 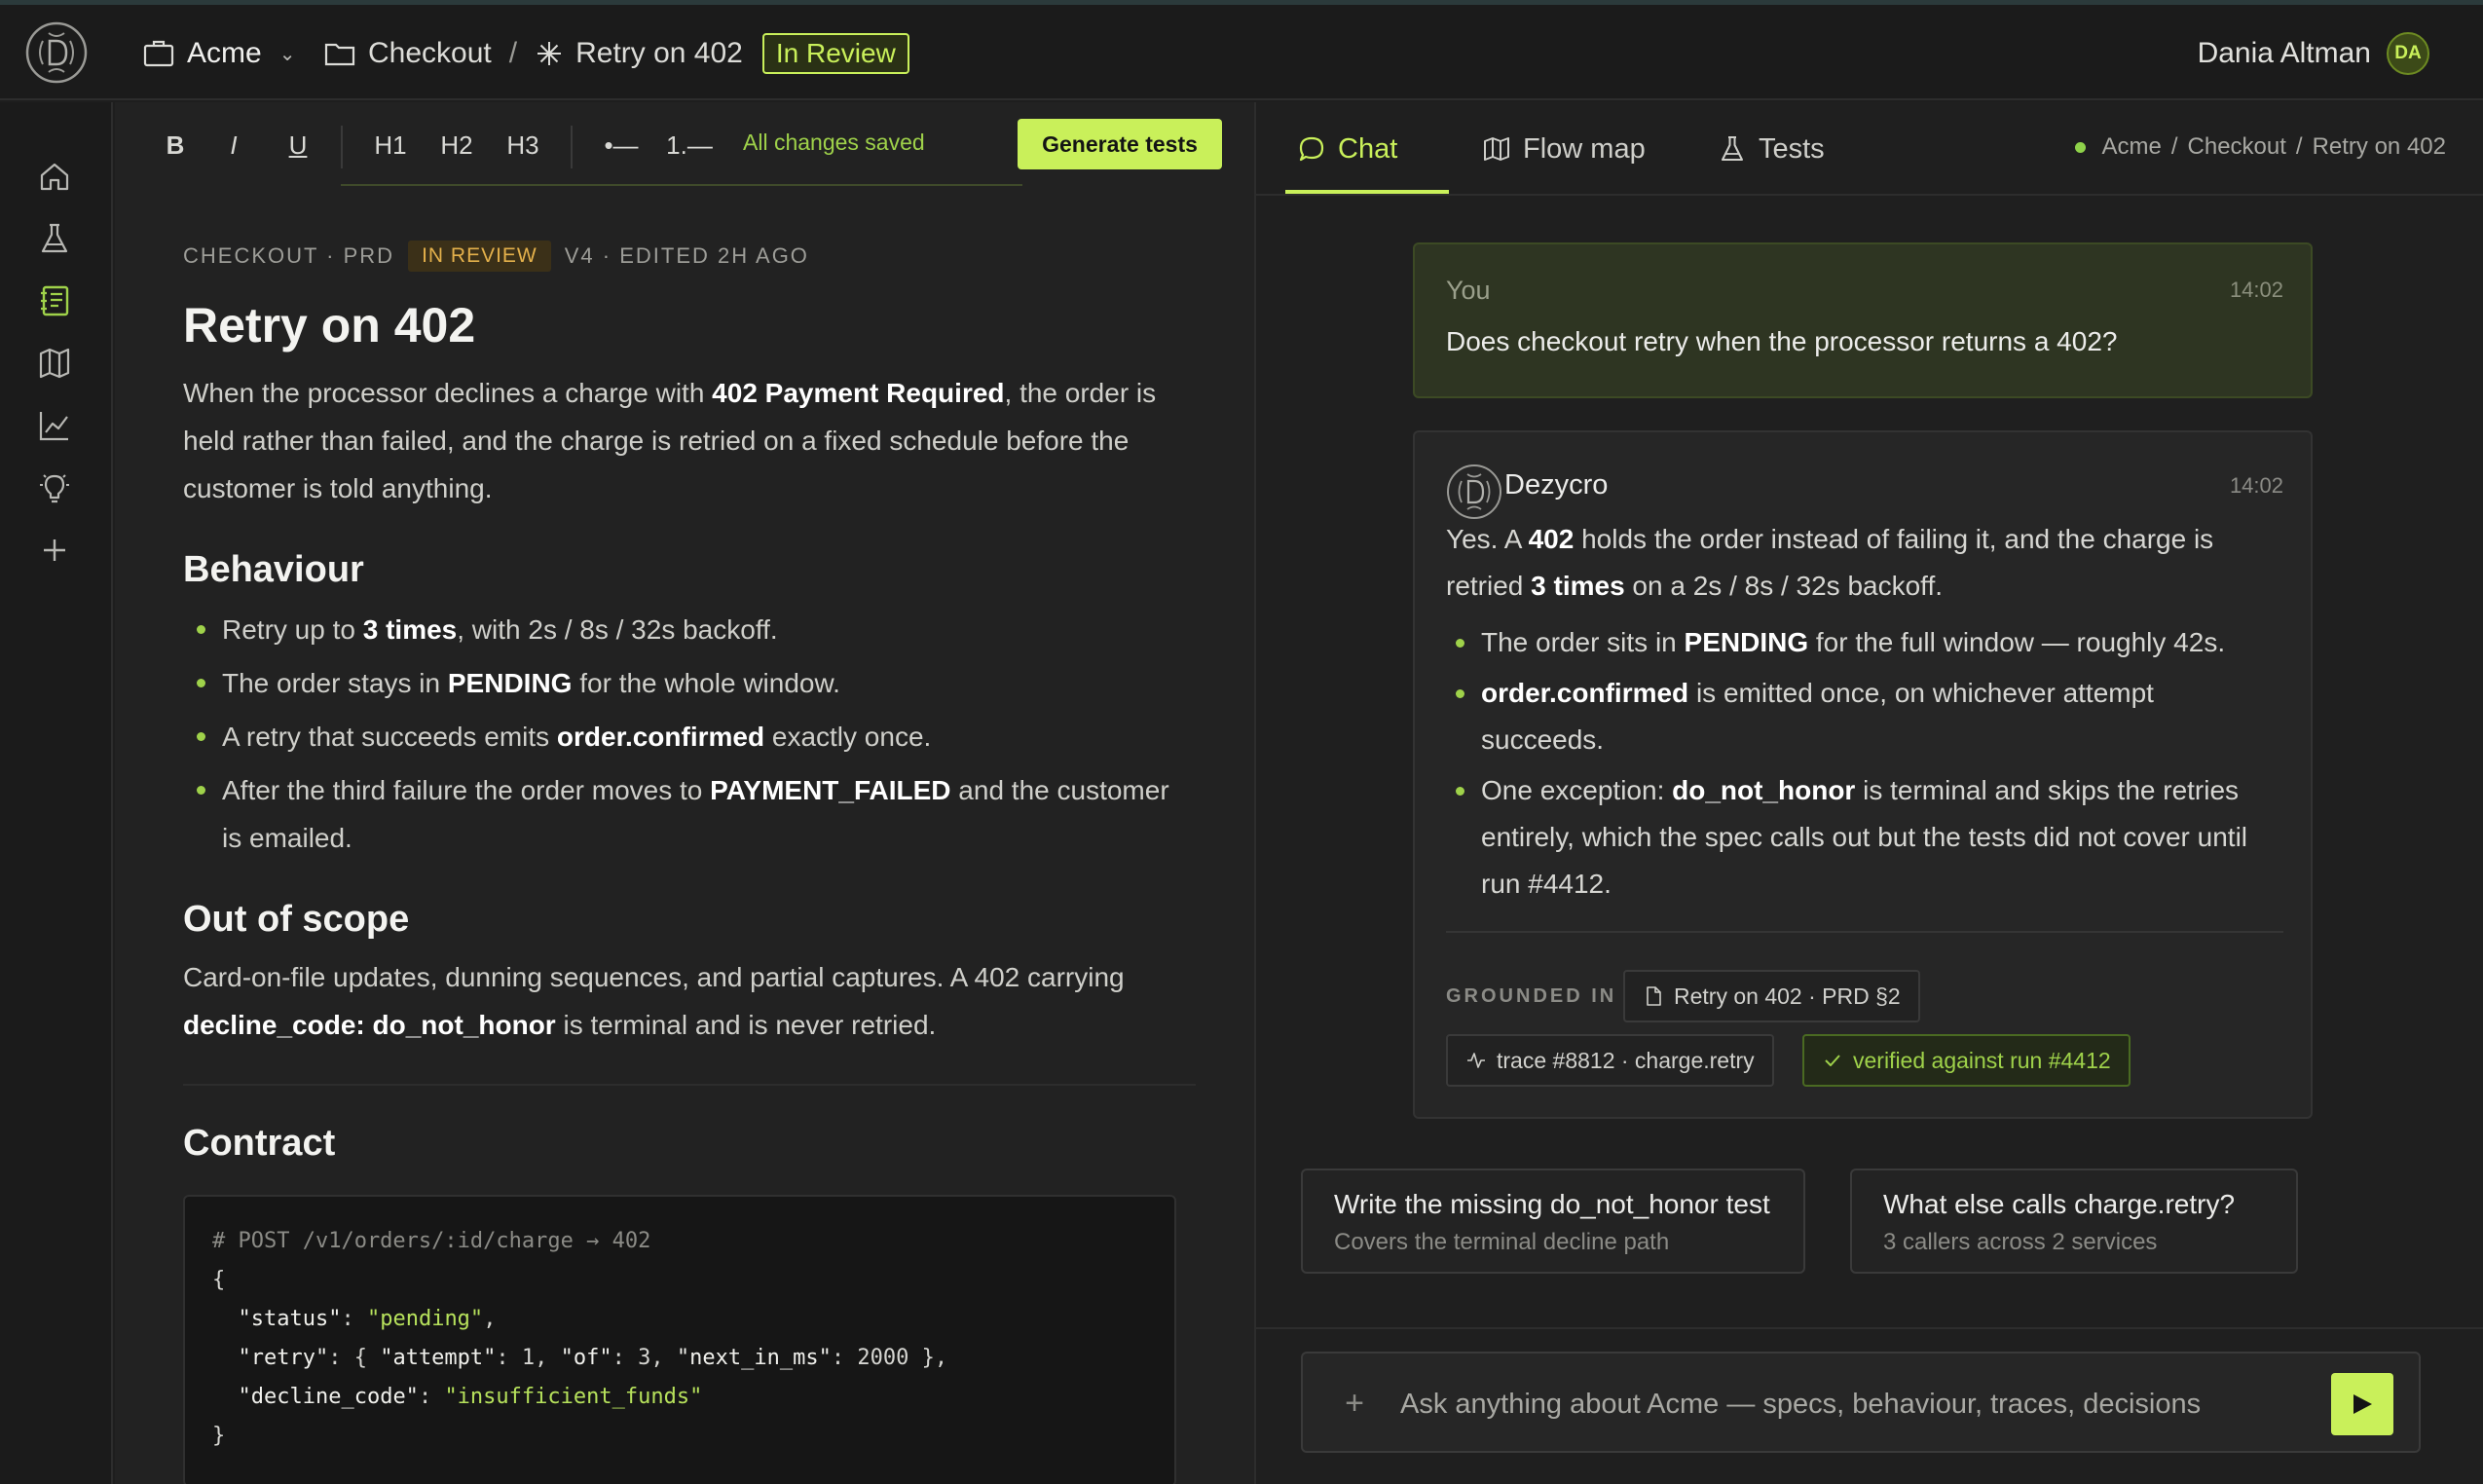 I want to click on rail-insights, so click(x=54, y=487).